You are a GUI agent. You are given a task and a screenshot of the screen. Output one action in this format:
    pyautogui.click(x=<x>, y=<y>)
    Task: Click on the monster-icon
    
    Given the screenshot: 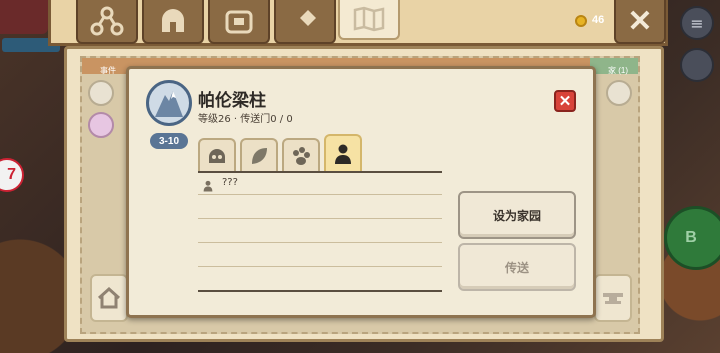 What is the action you would take?
    pyautogui.click(x=217, y=156)
    